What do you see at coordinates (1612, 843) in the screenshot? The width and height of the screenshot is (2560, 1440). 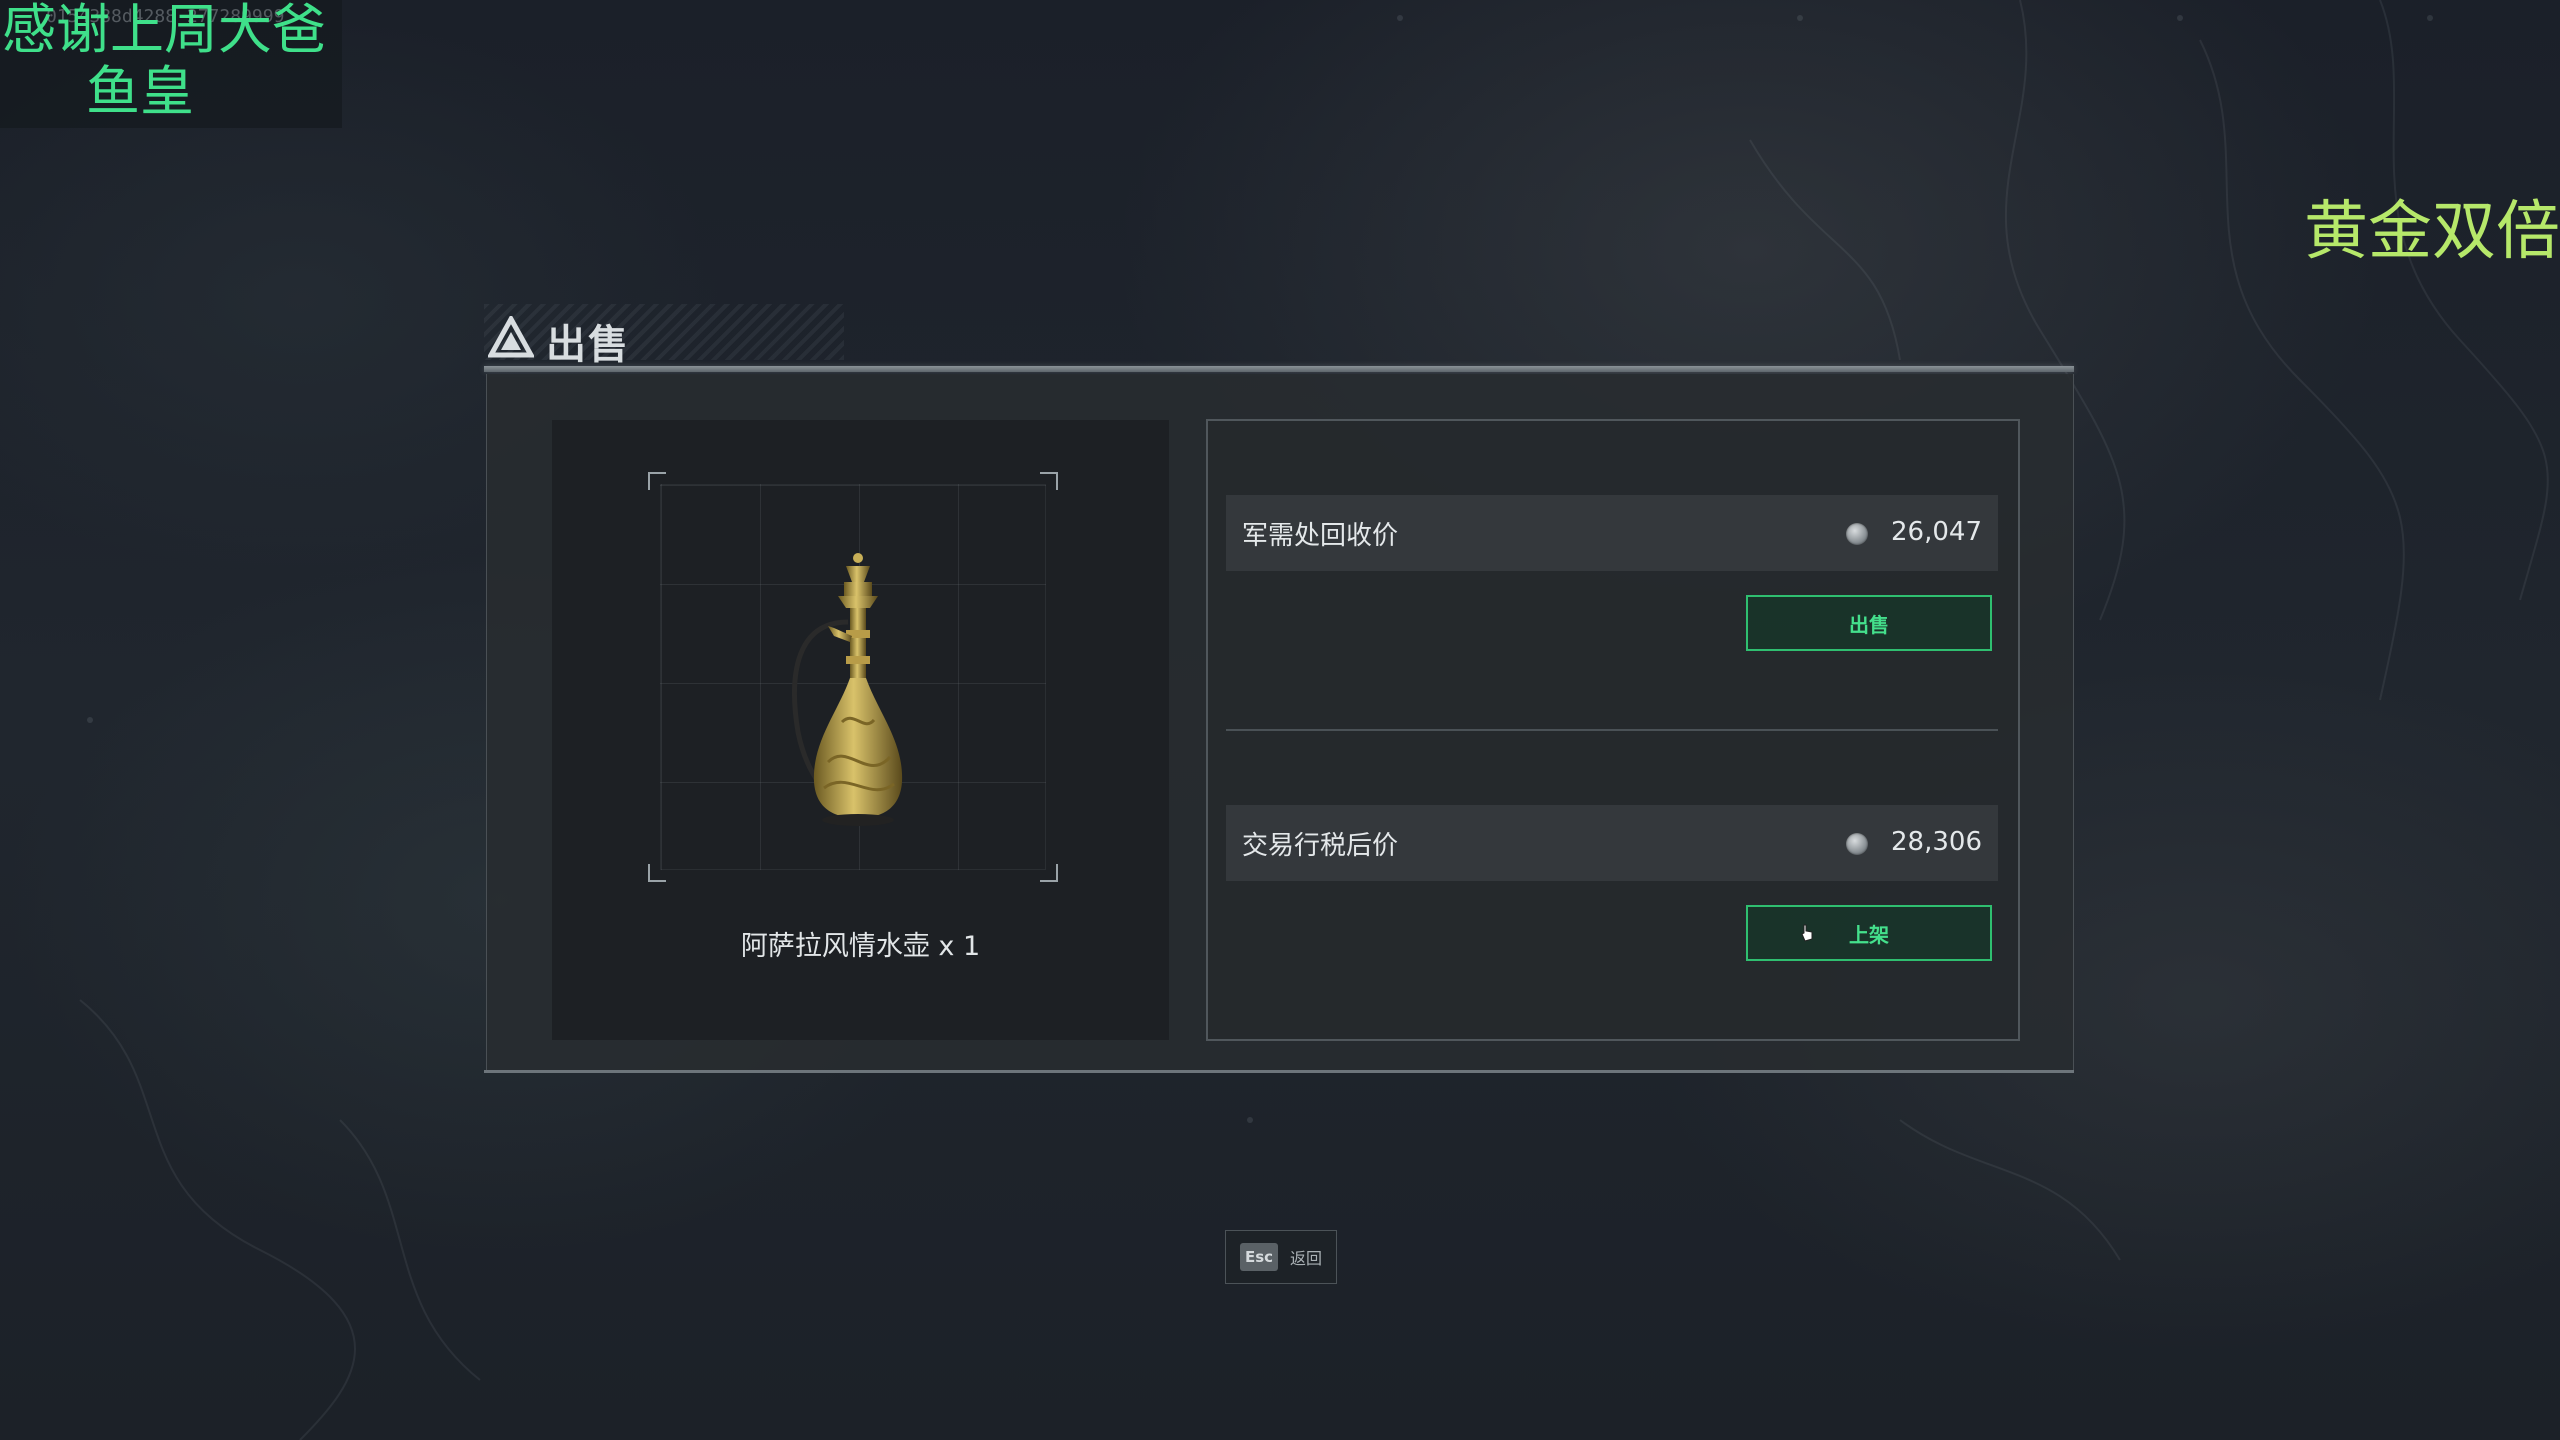 I see `market-price-row: 交易行税后价 28,306` at bounding box center [1612, 843].